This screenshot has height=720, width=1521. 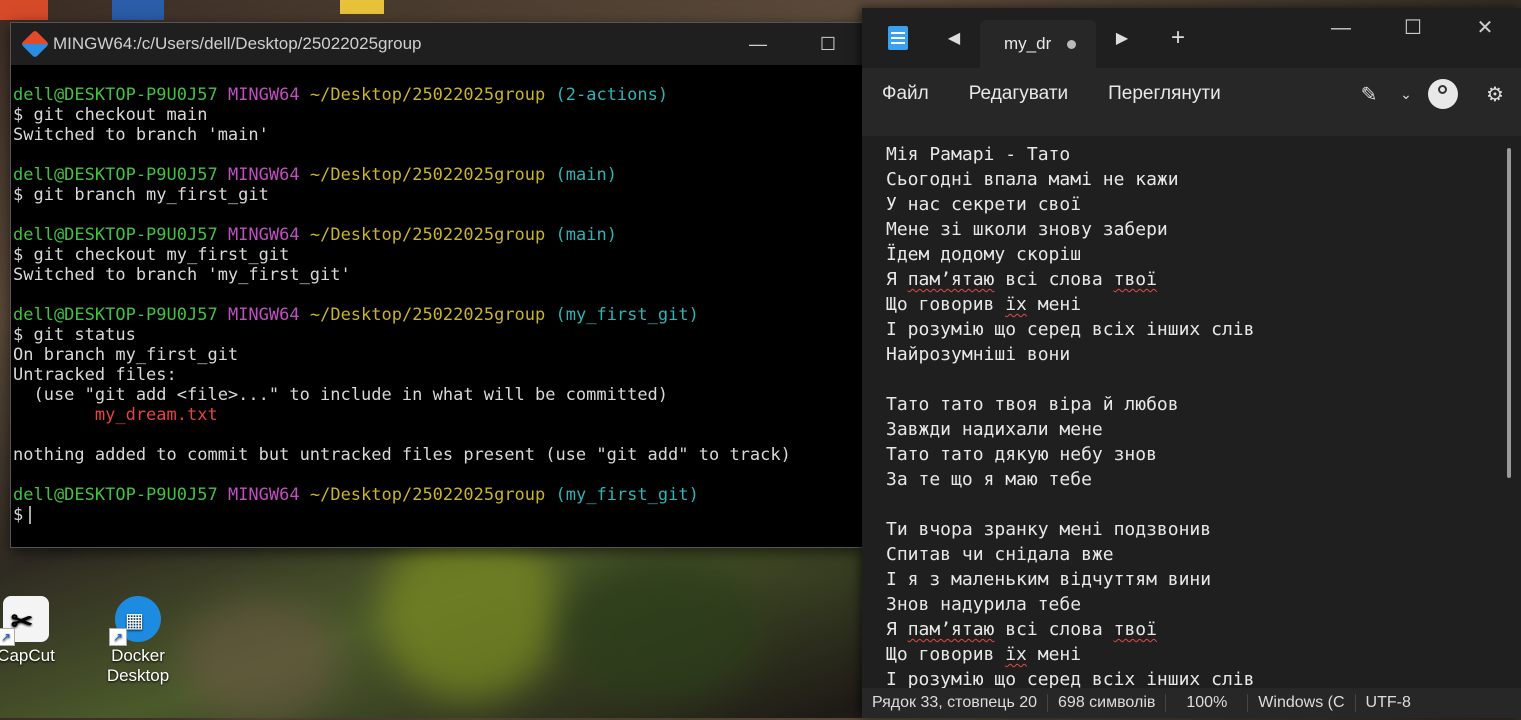 What do you see at coordinates (984, 604) in the screenshot?
I see `text-line: Знов надурила тебе` at bounding box center [984, 604].